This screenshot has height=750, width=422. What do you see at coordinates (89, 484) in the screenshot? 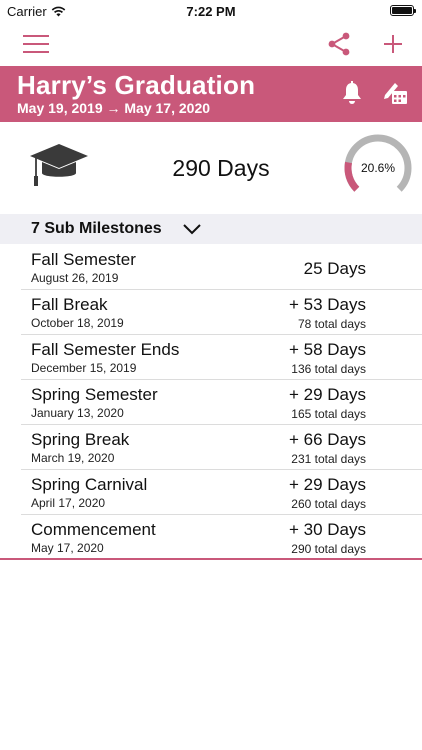
I see `milestone-name: Spring Carnival` at bounding box center [89, 484].